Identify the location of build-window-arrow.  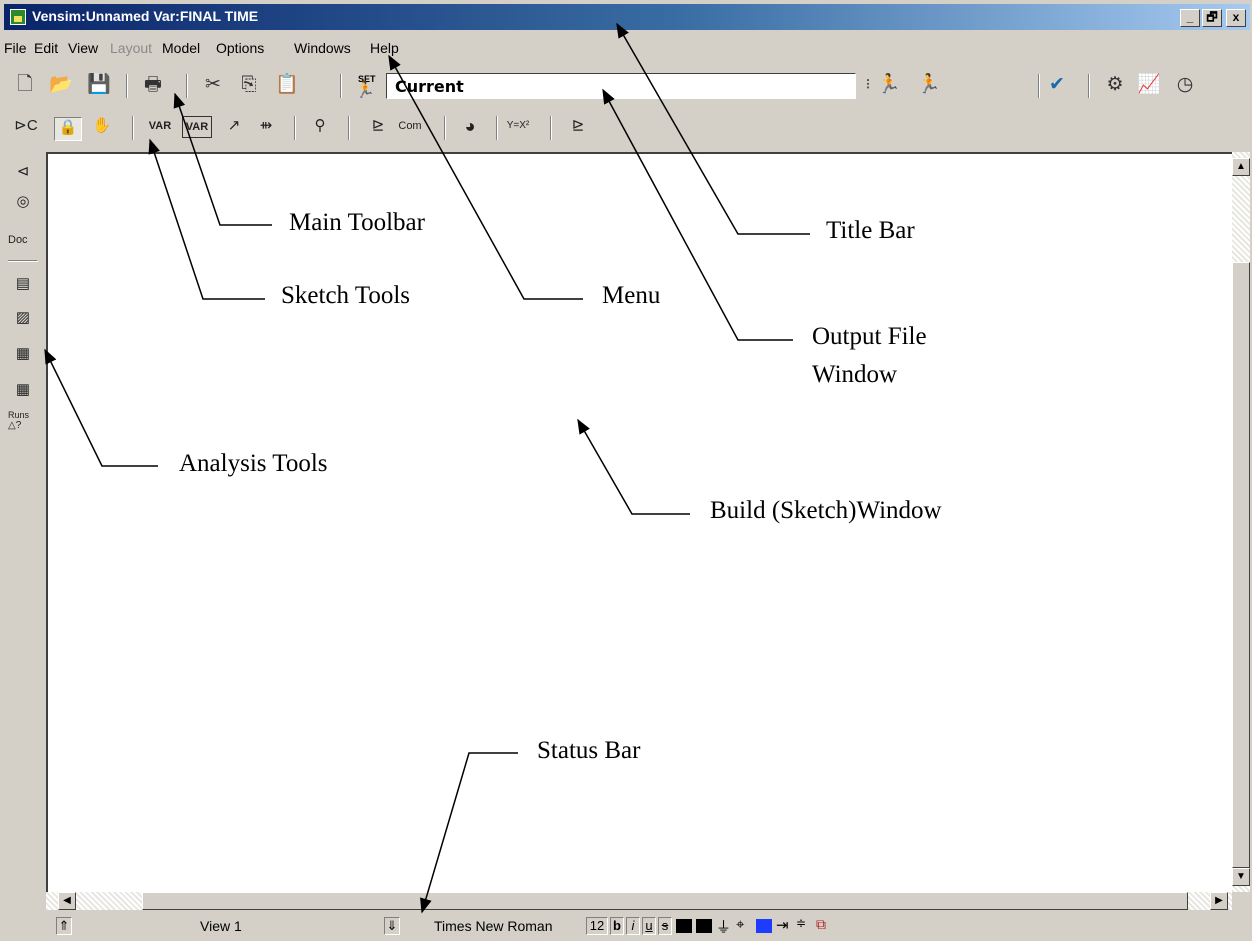
(633, 466).